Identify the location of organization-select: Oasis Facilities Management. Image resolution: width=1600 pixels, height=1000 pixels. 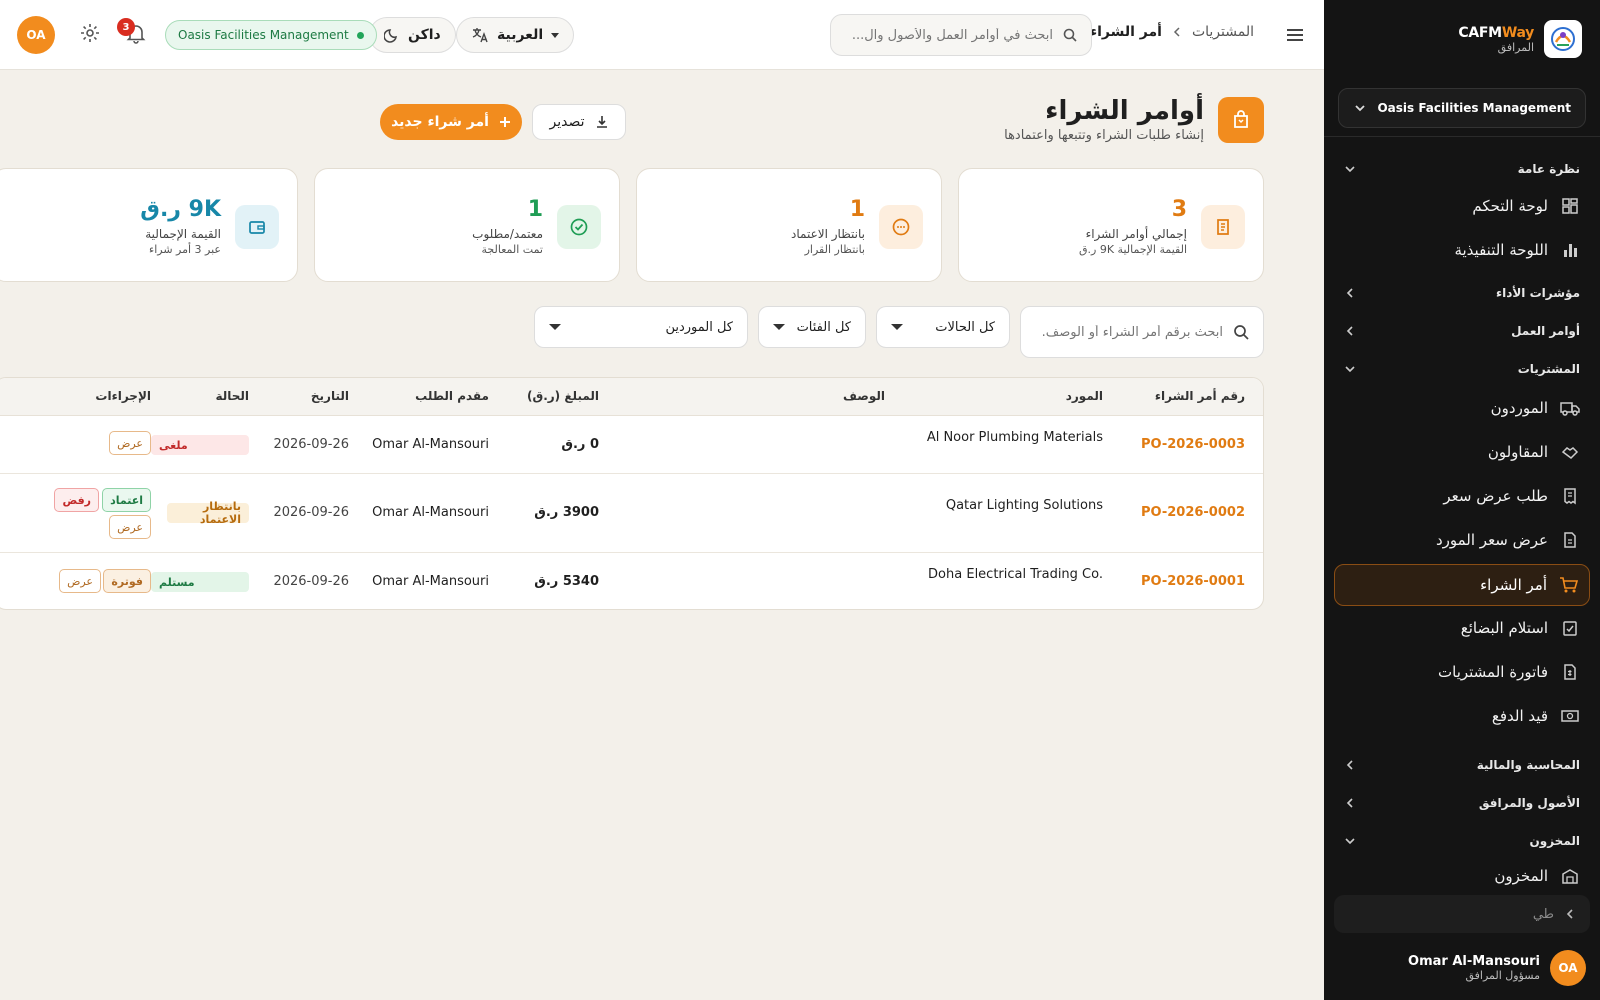
(1462, 108).